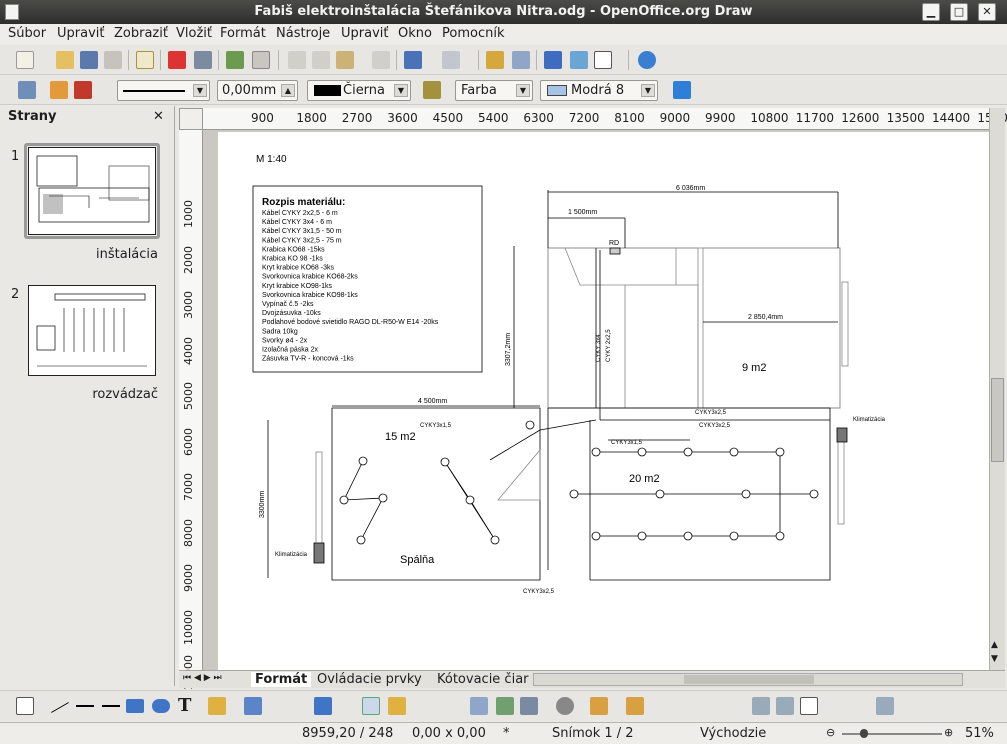 The height and width of the screenshot is (744, 1007). What do you see at coordinates (413, 60) in the screenshot?
I see `undo-icon` at bounding box center [413, 60].